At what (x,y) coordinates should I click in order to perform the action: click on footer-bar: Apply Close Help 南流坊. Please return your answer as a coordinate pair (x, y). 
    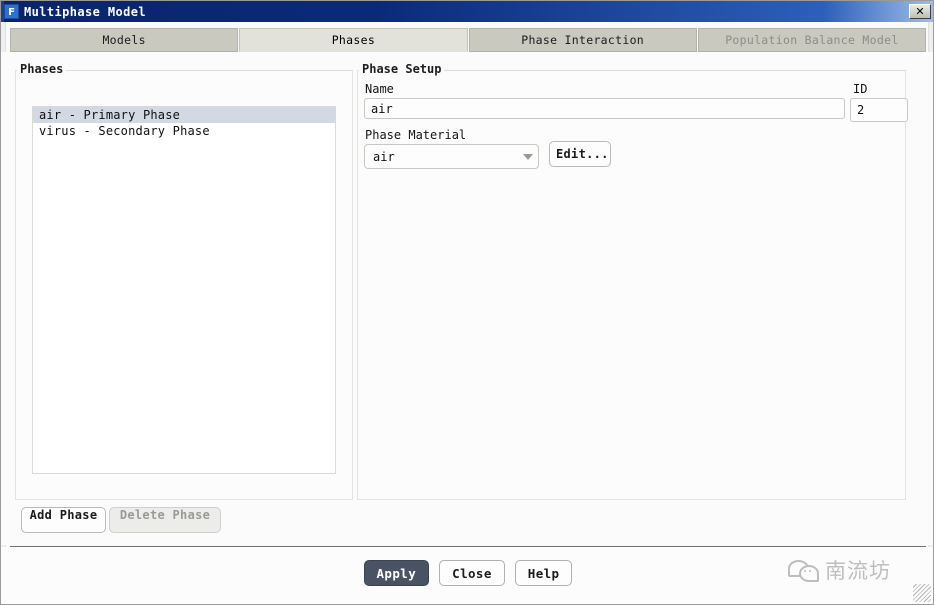
    Looking at the image, I should click on (467, 575).